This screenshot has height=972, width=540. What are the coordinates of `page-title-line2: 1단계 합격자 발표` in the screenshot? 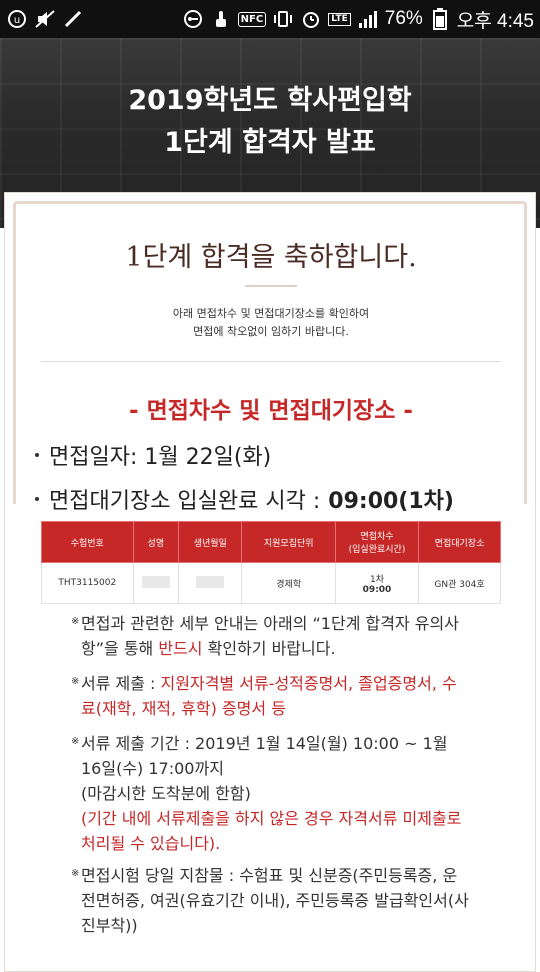 It's located at (270, 142).